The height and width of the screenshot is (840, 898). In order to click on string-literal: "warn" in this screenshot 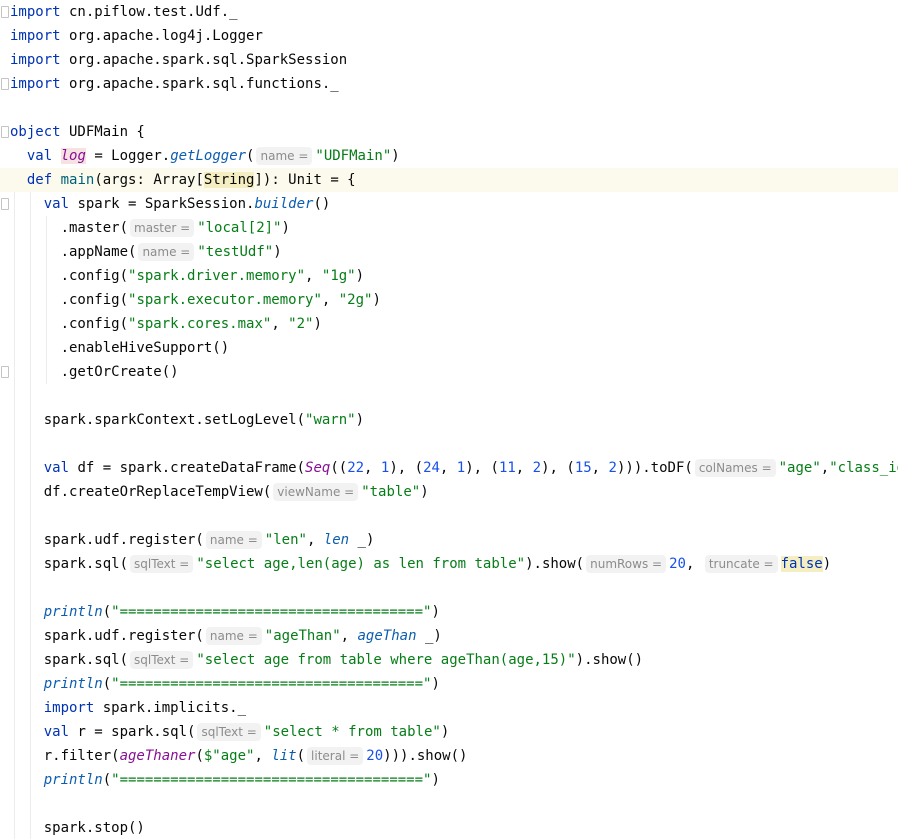, I will do `click(330, 420)`.